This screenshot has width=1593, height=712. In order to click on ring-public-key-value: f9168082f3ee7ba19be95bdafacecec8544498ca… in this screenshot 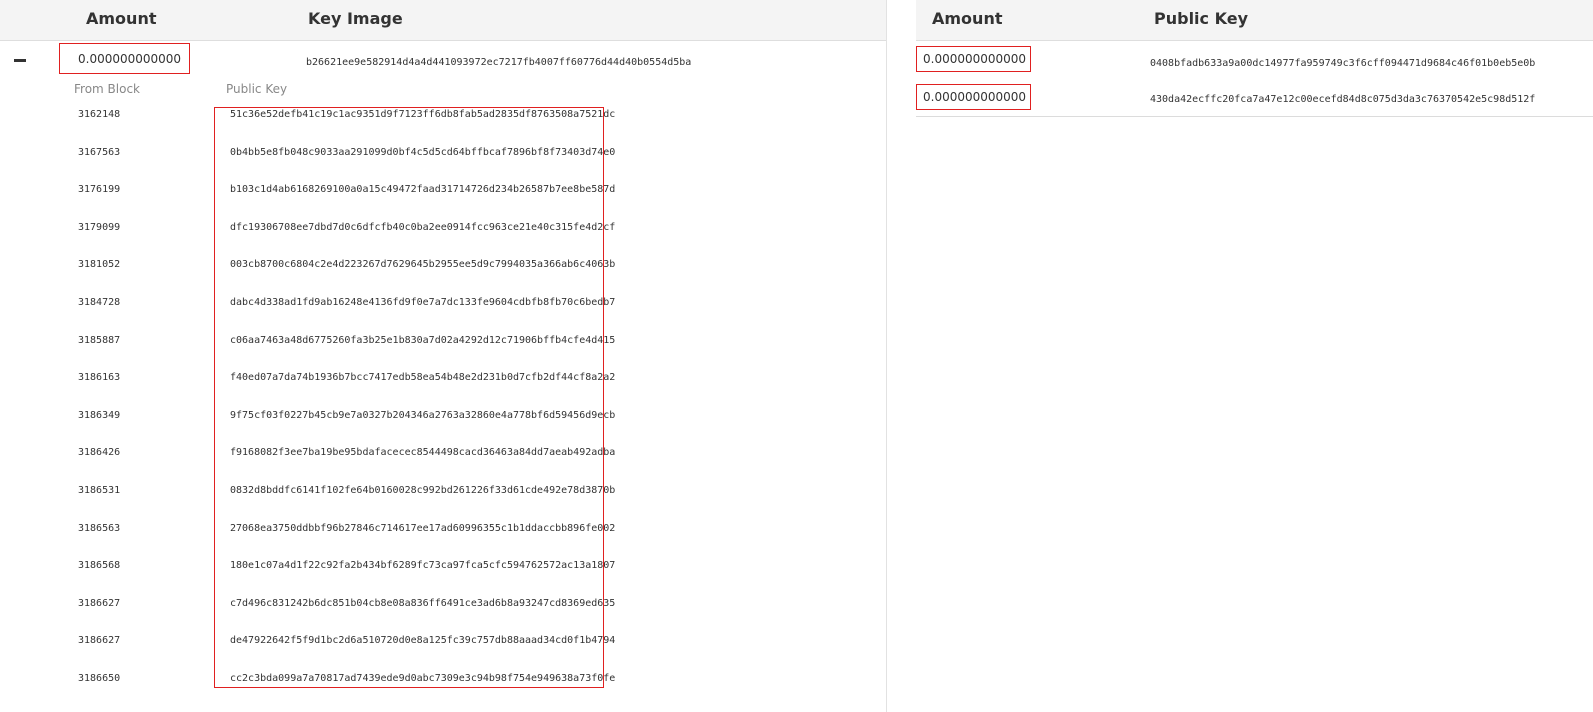, I will do `click(423, 453)`.